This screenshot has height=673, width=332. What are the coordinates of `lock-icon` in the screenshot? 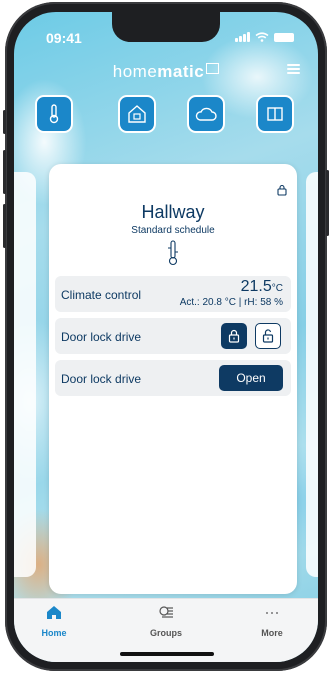 It's located at (282, 190).